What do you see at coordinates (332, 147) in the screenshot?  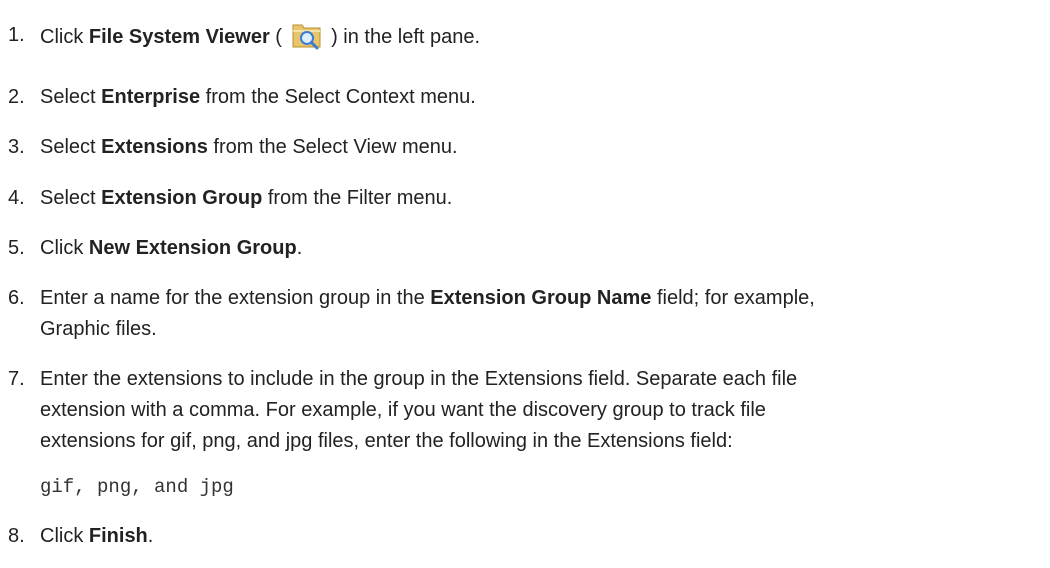 I see `step-text: from the Select View menu.` at bounding box center [332, 147].